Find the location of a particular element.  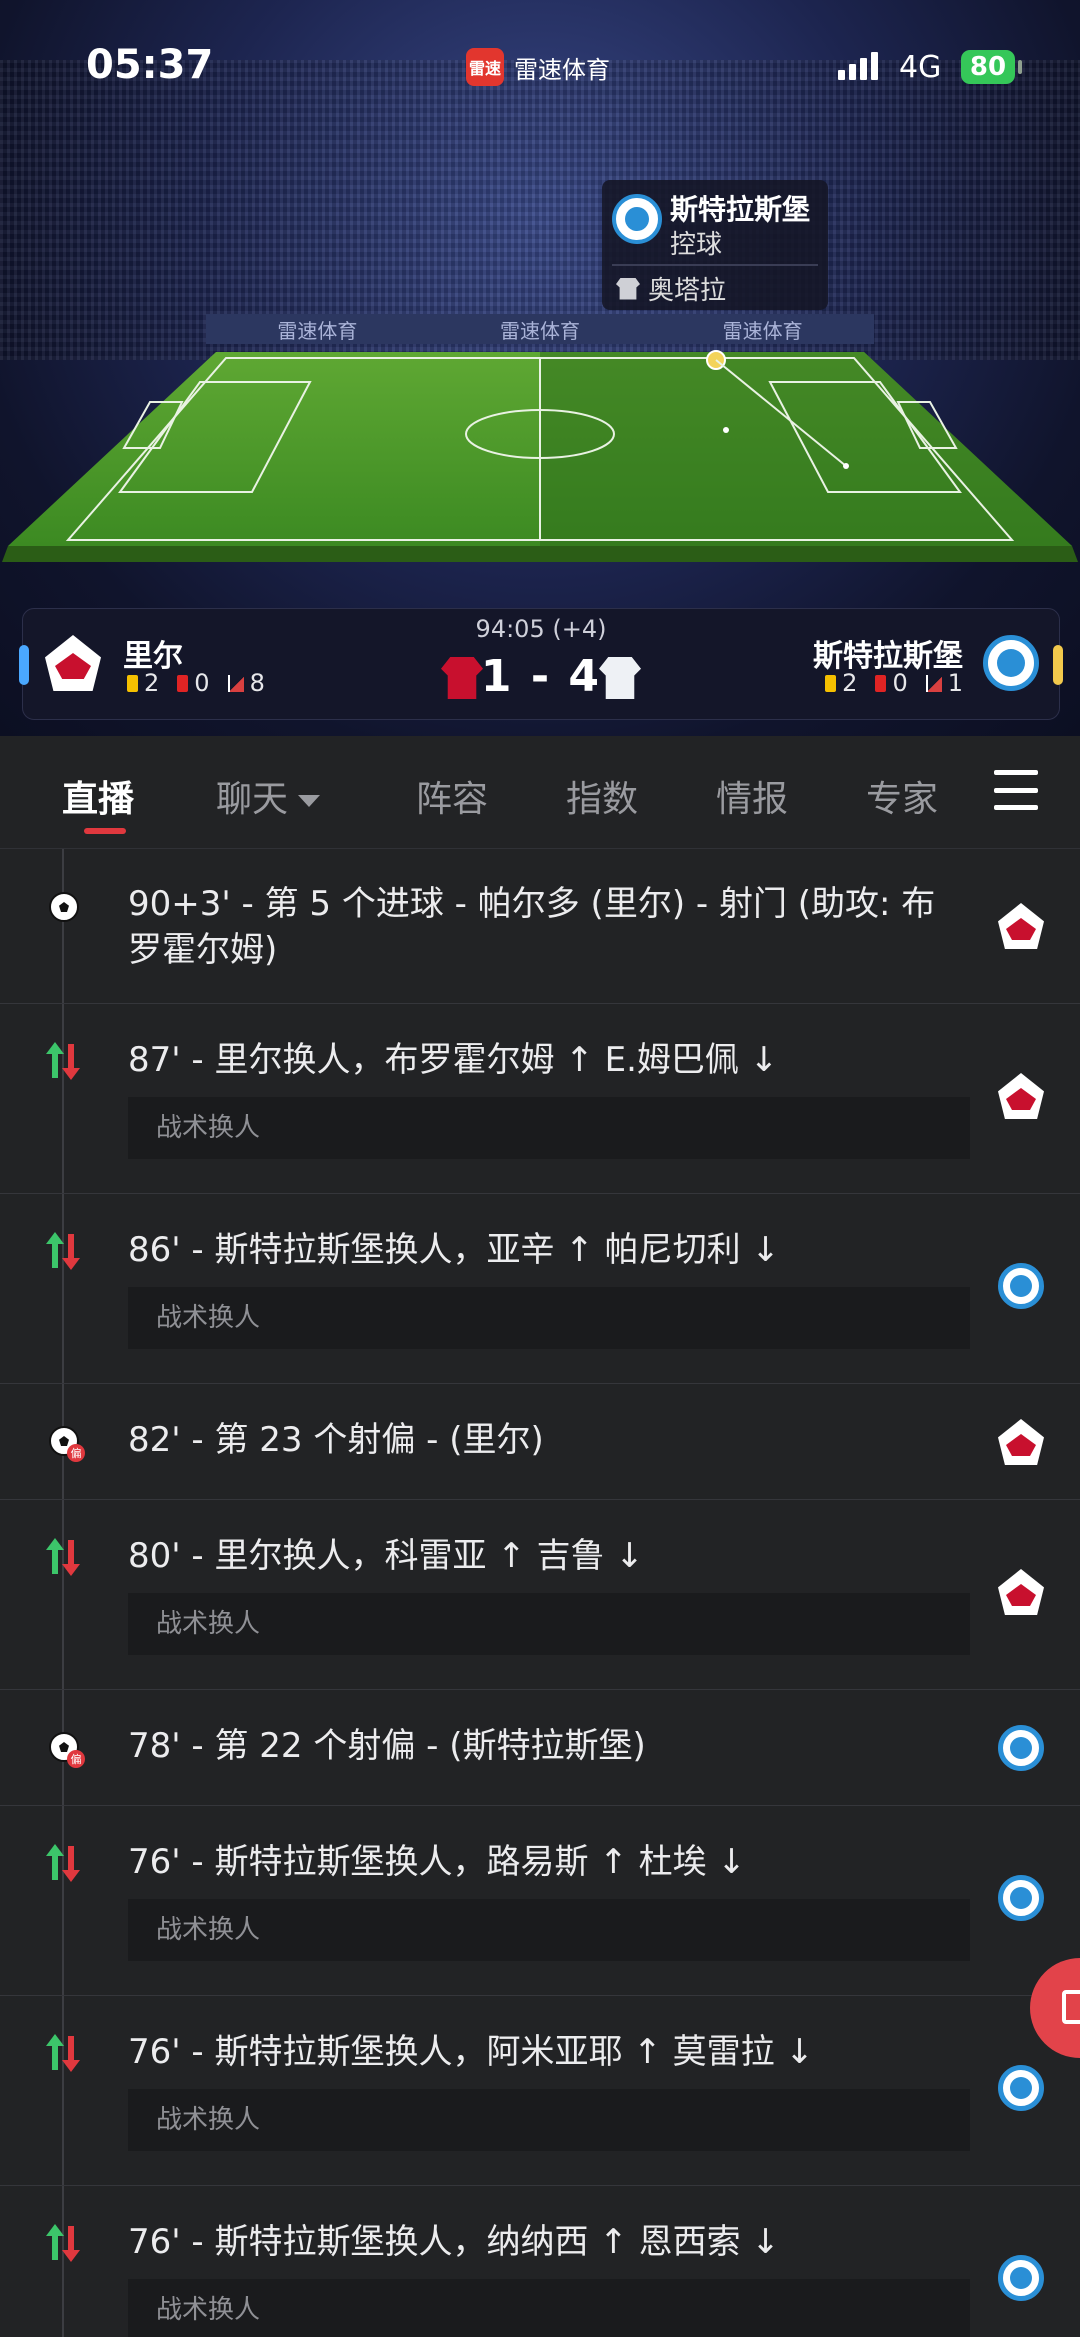

battery-tip is located at coordinates (1020, 67).